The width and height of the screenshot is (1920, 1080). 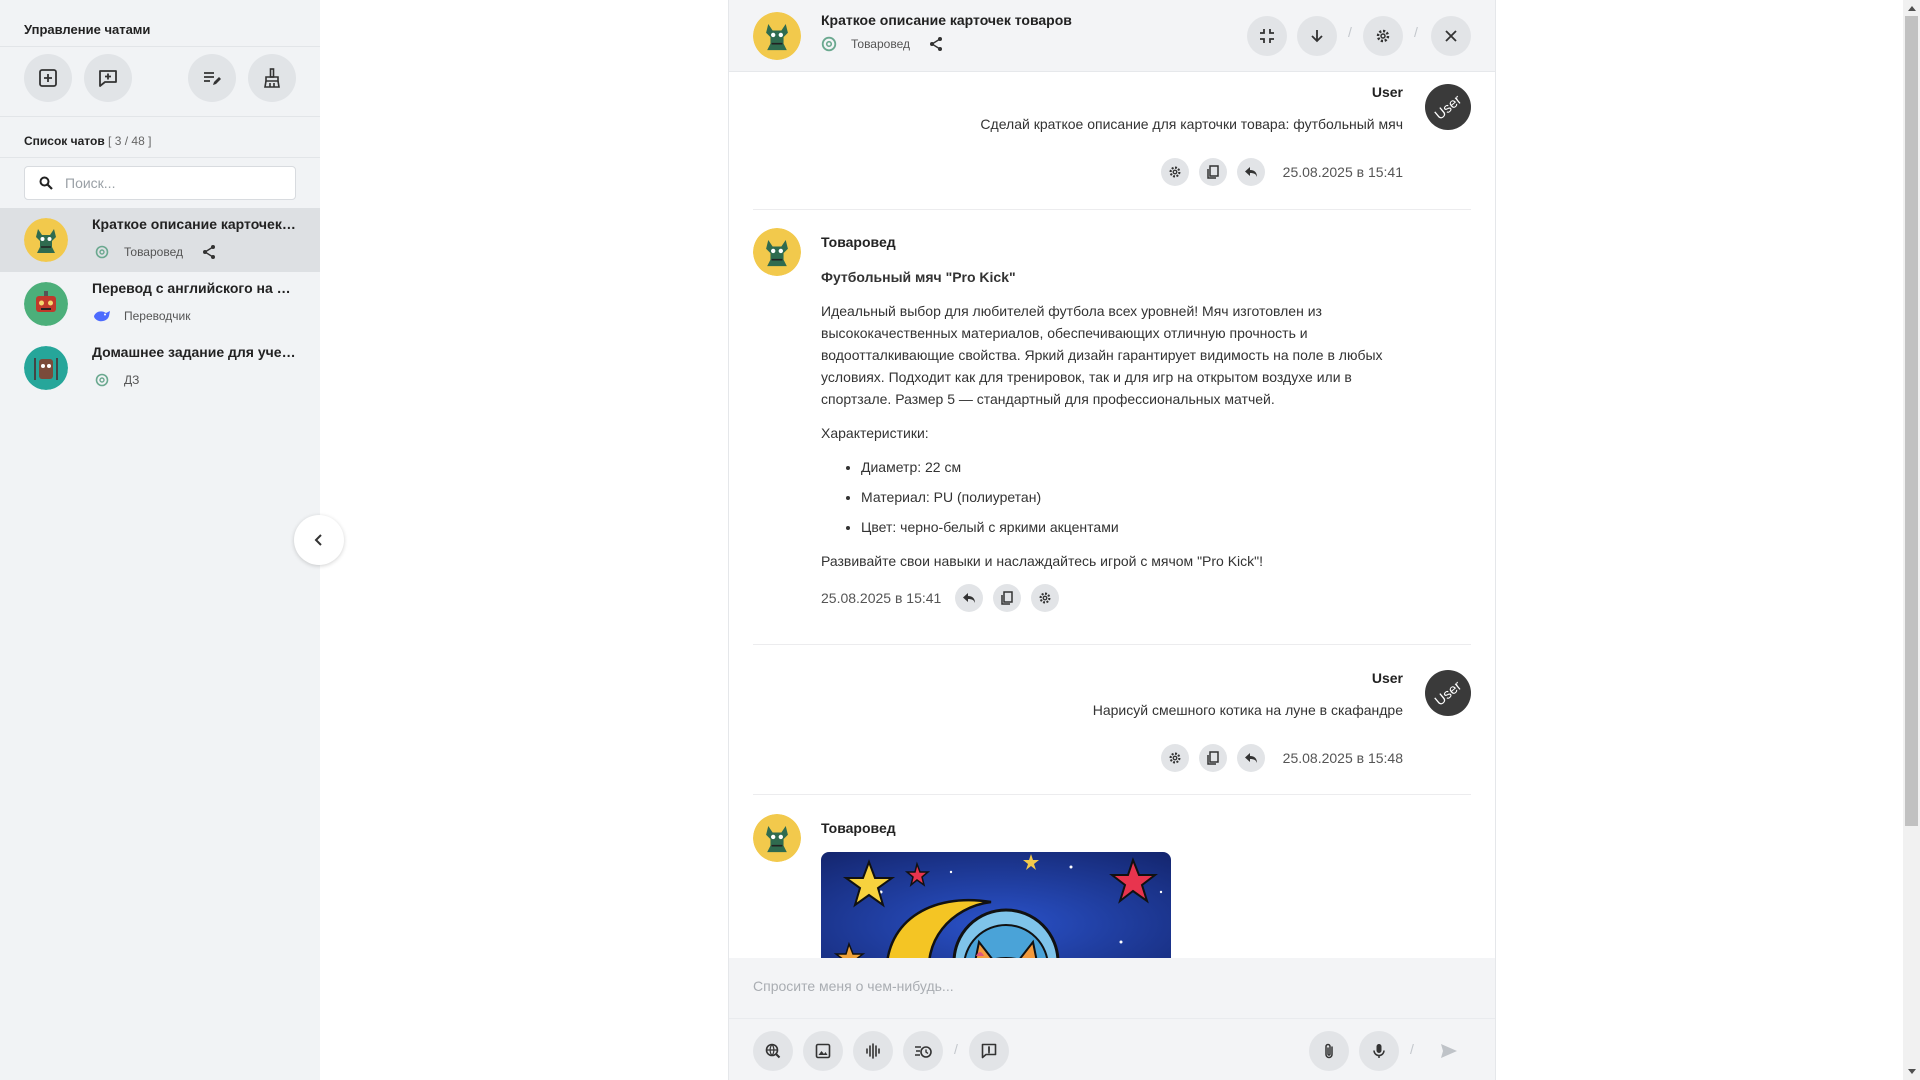 What do you see at coordinates (823, 1051) in the screenshot?
I see `image-generation-button` at bounding box center [823, 1051].